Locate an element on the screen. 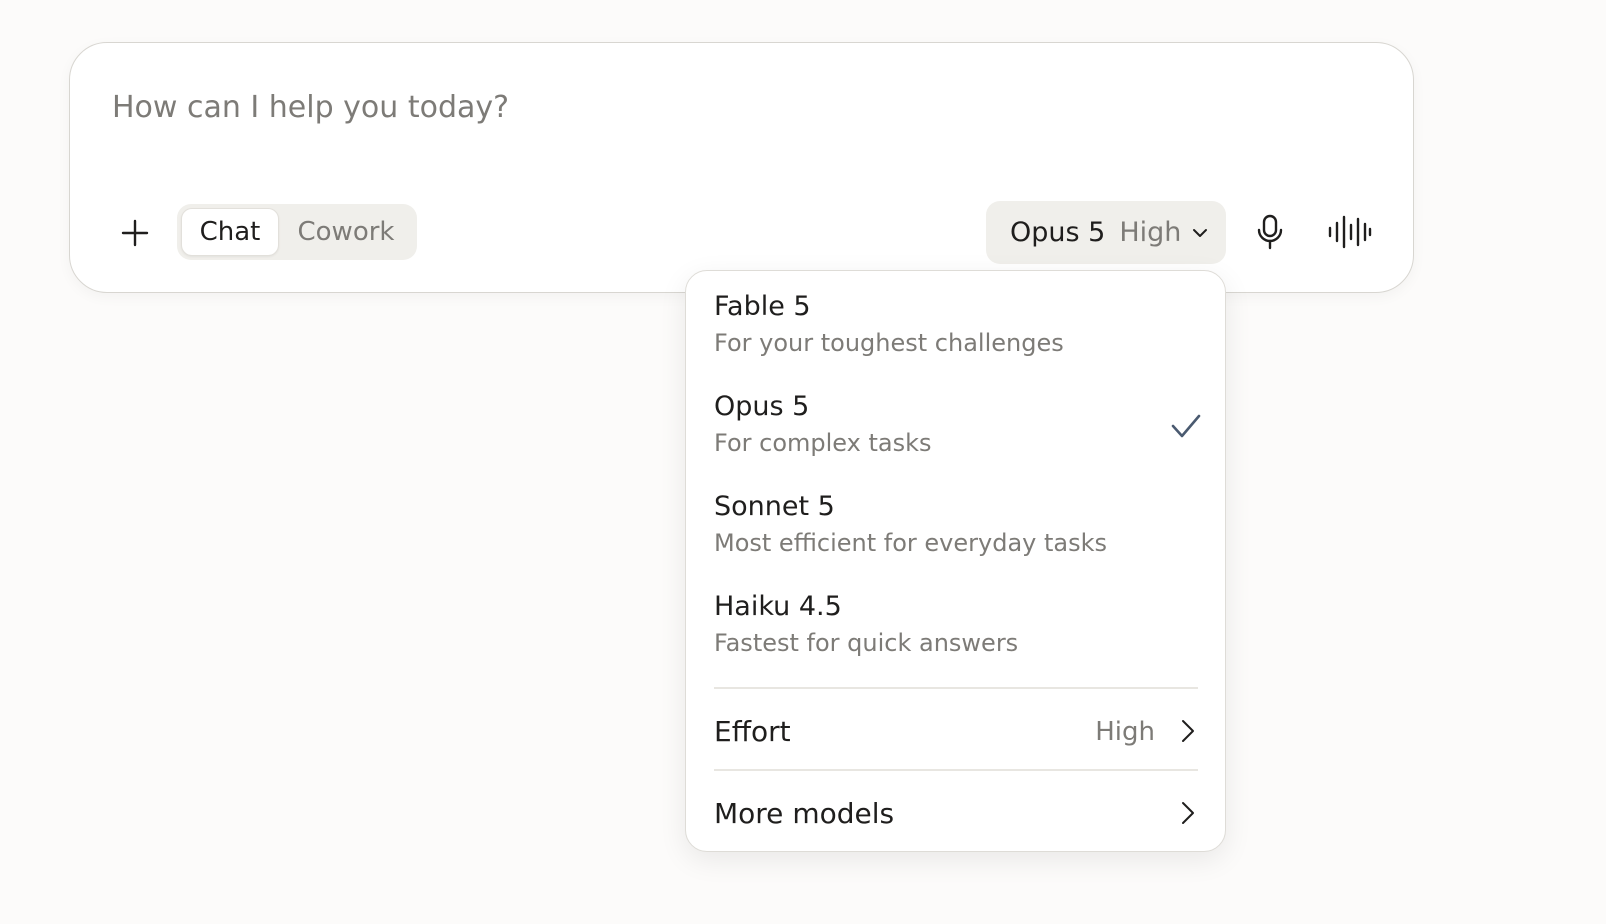  plus-icon is located at coordinates (135, 233).